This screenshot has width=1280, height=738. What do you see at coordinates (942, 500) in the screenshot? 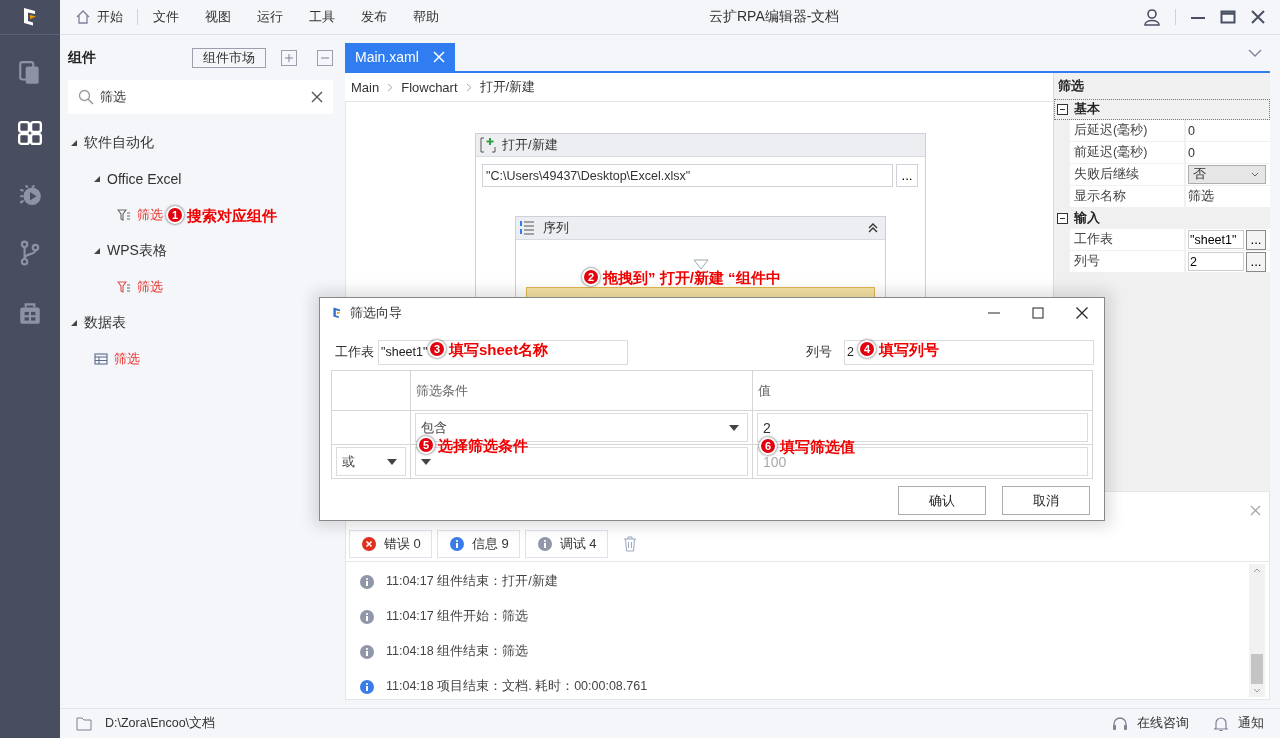
I see `dialog-button: 确认` at bounding box center [942, 500].